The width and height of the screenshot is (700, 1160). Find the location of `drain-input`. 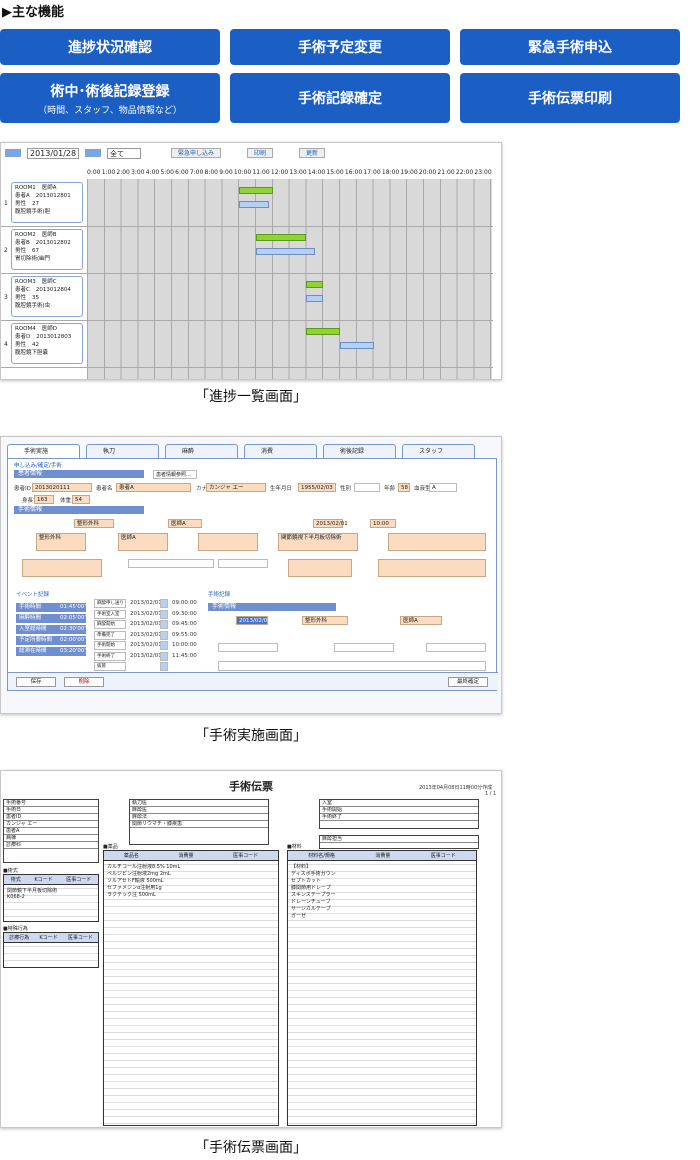

drain-input is located at coordinates (364, 647).